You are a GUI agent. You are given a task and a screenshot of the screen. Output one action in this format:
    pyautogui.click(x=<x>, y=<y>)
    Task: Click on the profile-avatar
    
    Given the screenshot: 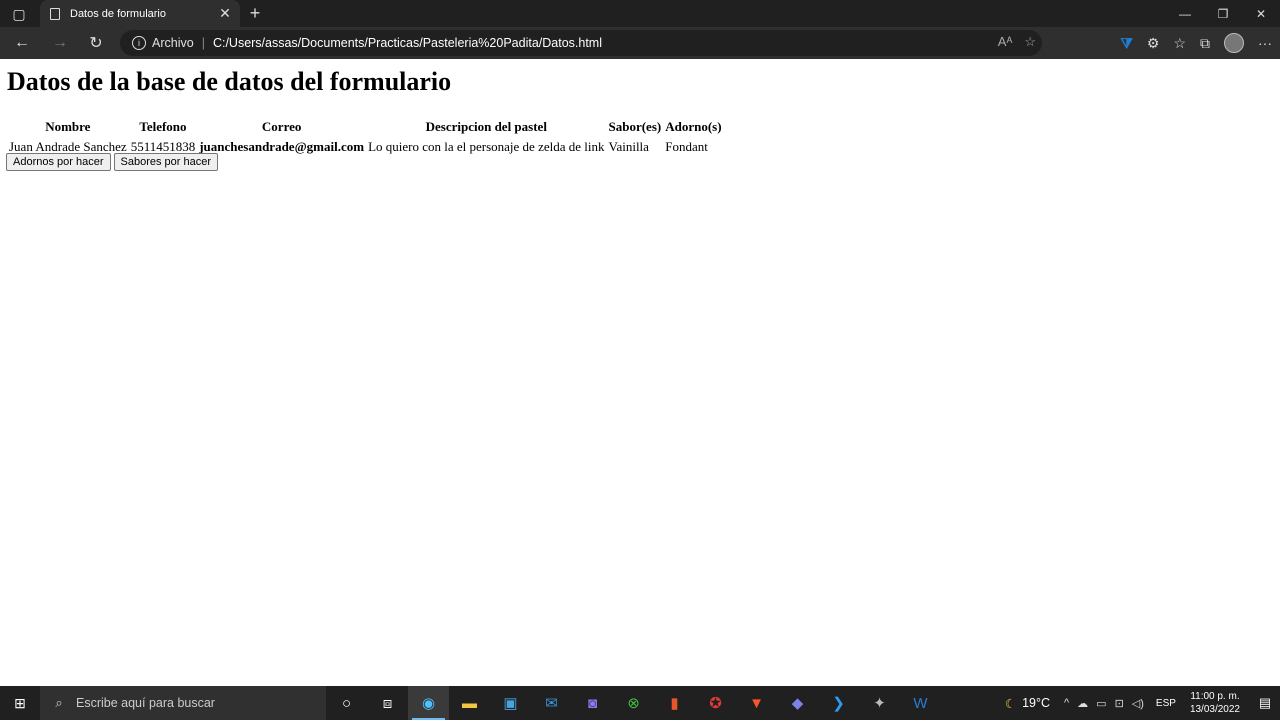 What is the action you would take?
    pyautogui.click(x=1234, y=43)
    